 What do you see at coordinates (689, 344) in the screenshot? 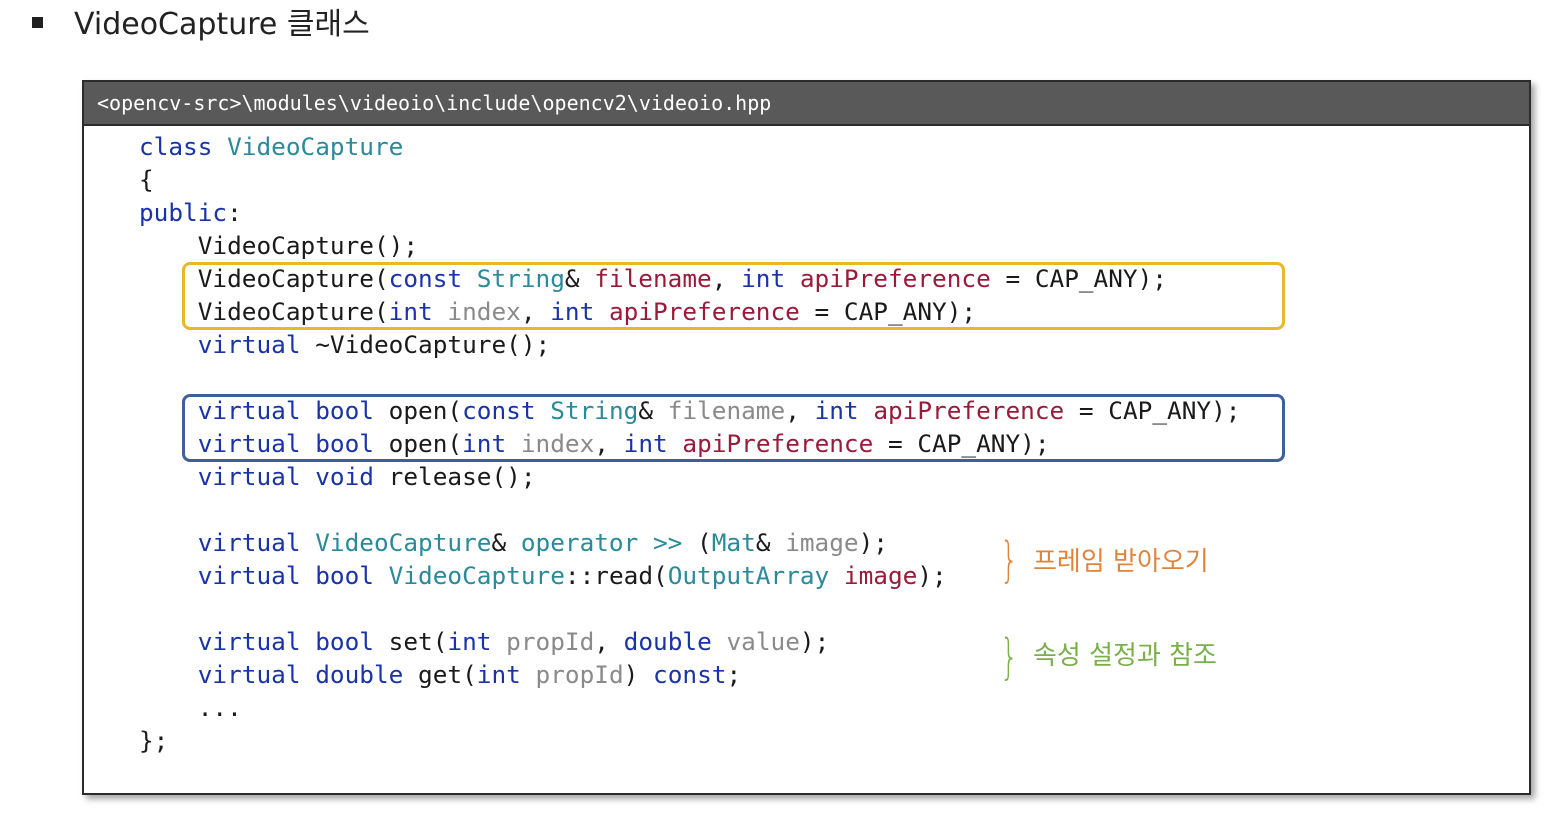
I see `code-line: virtual ~VideoCapture();` at bounding box center [689, 344].